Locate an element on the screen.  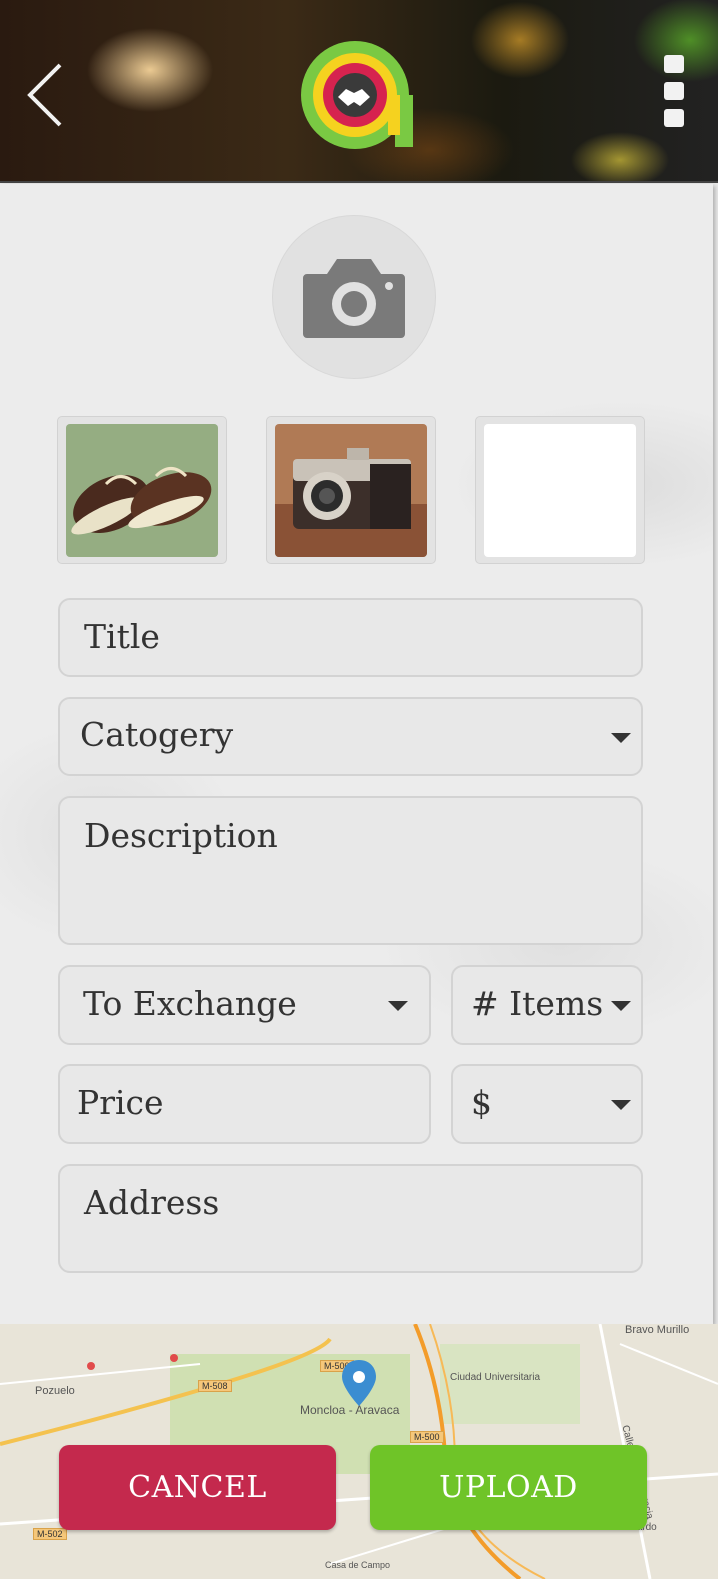
title-field: Title is located at coordinates (350, 637).